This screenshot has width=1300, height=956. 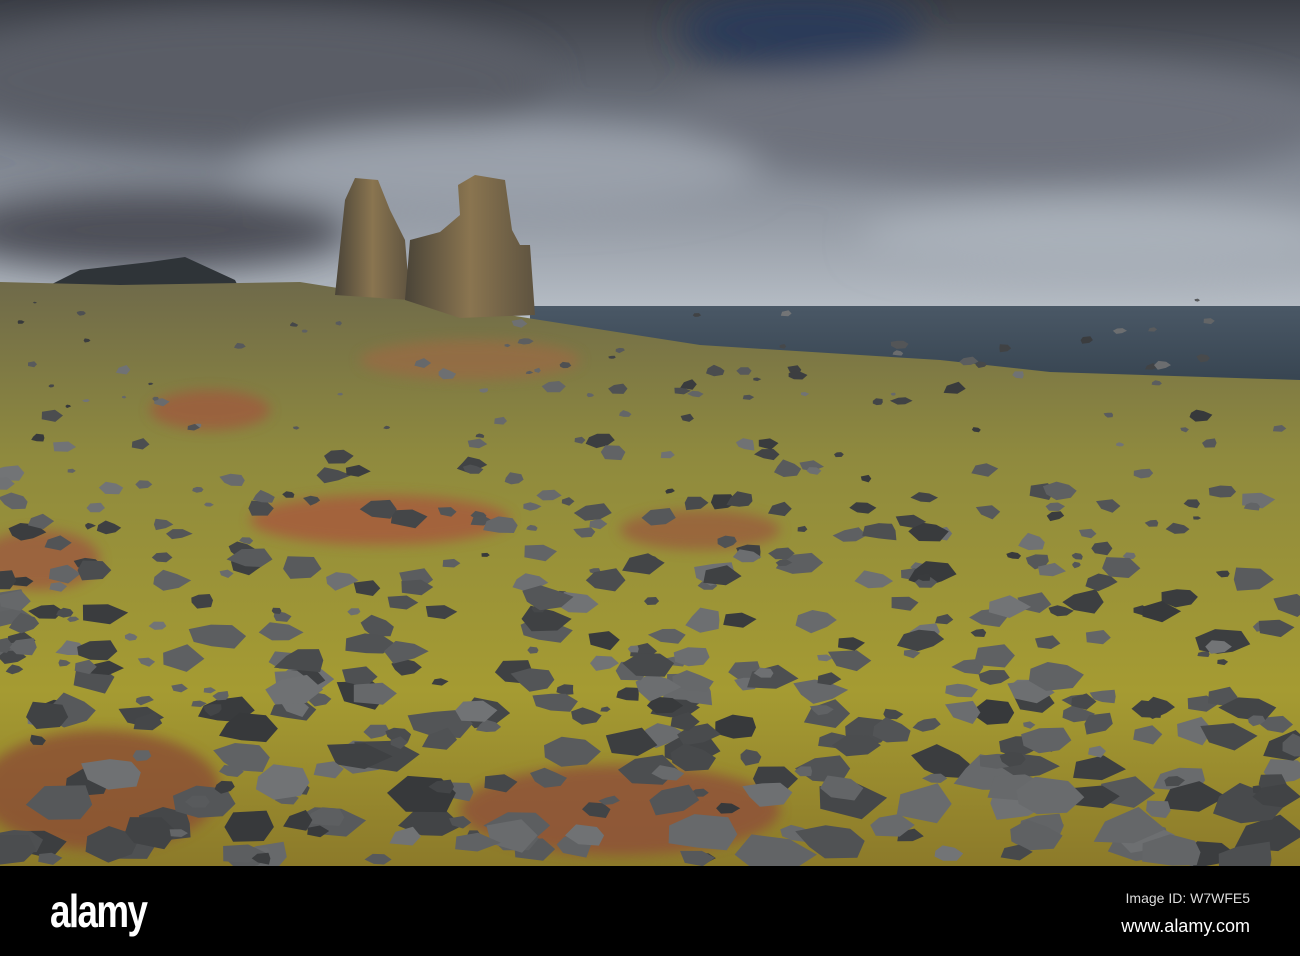 What do you see at coordinates (650, 911) in the screenshot?
I see `watermark-bar: alamy Image ID: W7WFE5 www.alamy.com` at bounding box center [650, 911].